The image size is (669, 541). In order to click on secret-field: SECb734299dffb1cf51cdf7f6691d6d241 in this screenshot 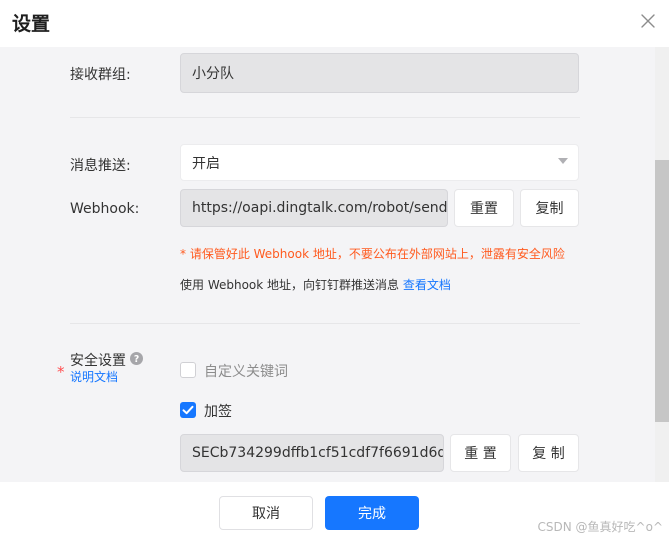, I will do `click(312, 453)`.